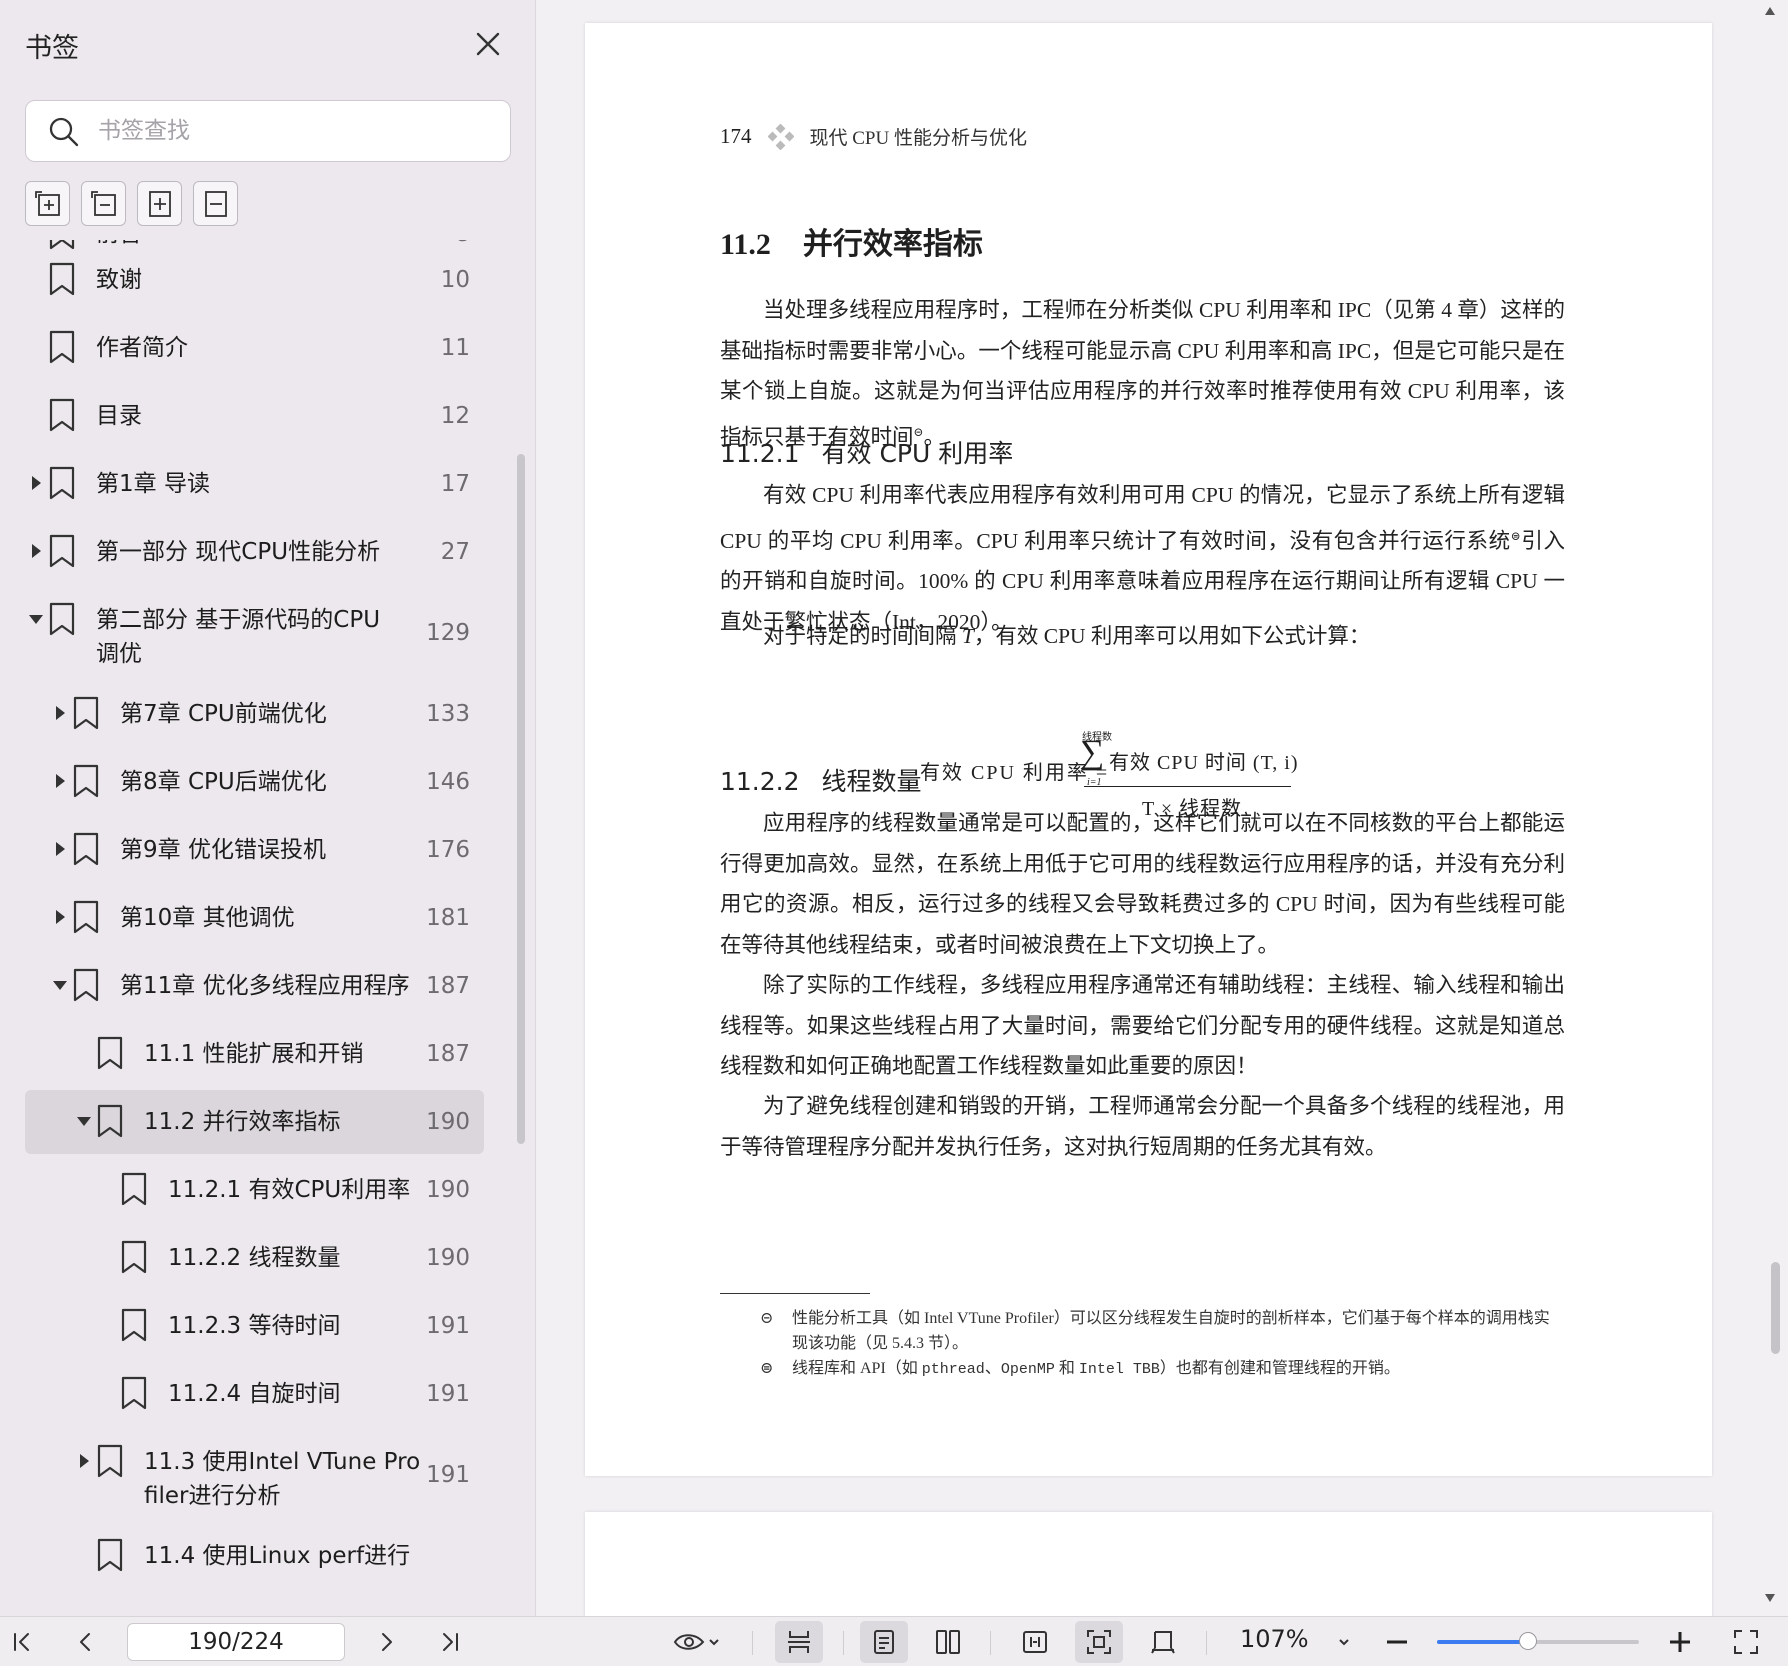  Describe the element at coordinates (267, 484) in the screenshot. I see `bookmark-item: 第1章 导读 17` at that location.